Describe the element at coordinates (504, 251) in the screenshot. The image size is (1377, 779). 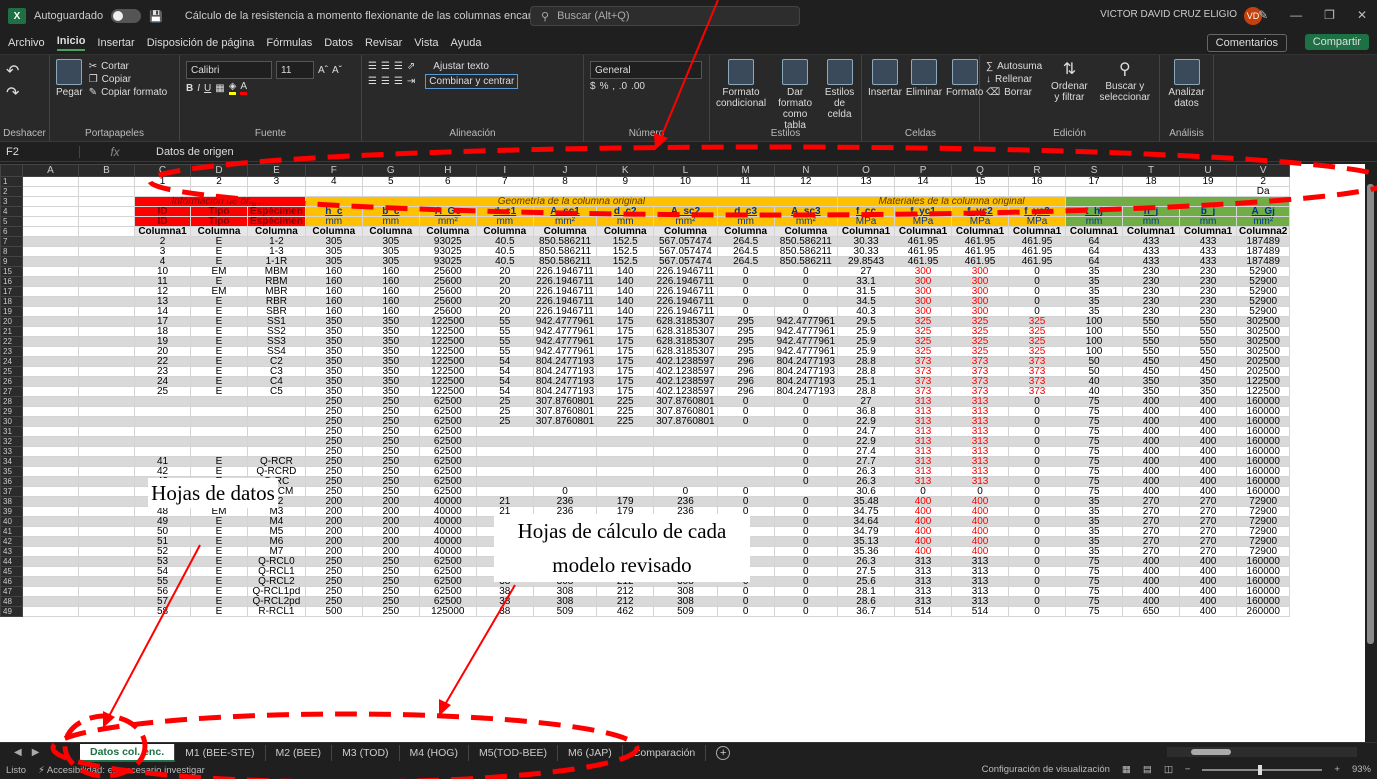
I see `data-cell: 40.5` at that location.